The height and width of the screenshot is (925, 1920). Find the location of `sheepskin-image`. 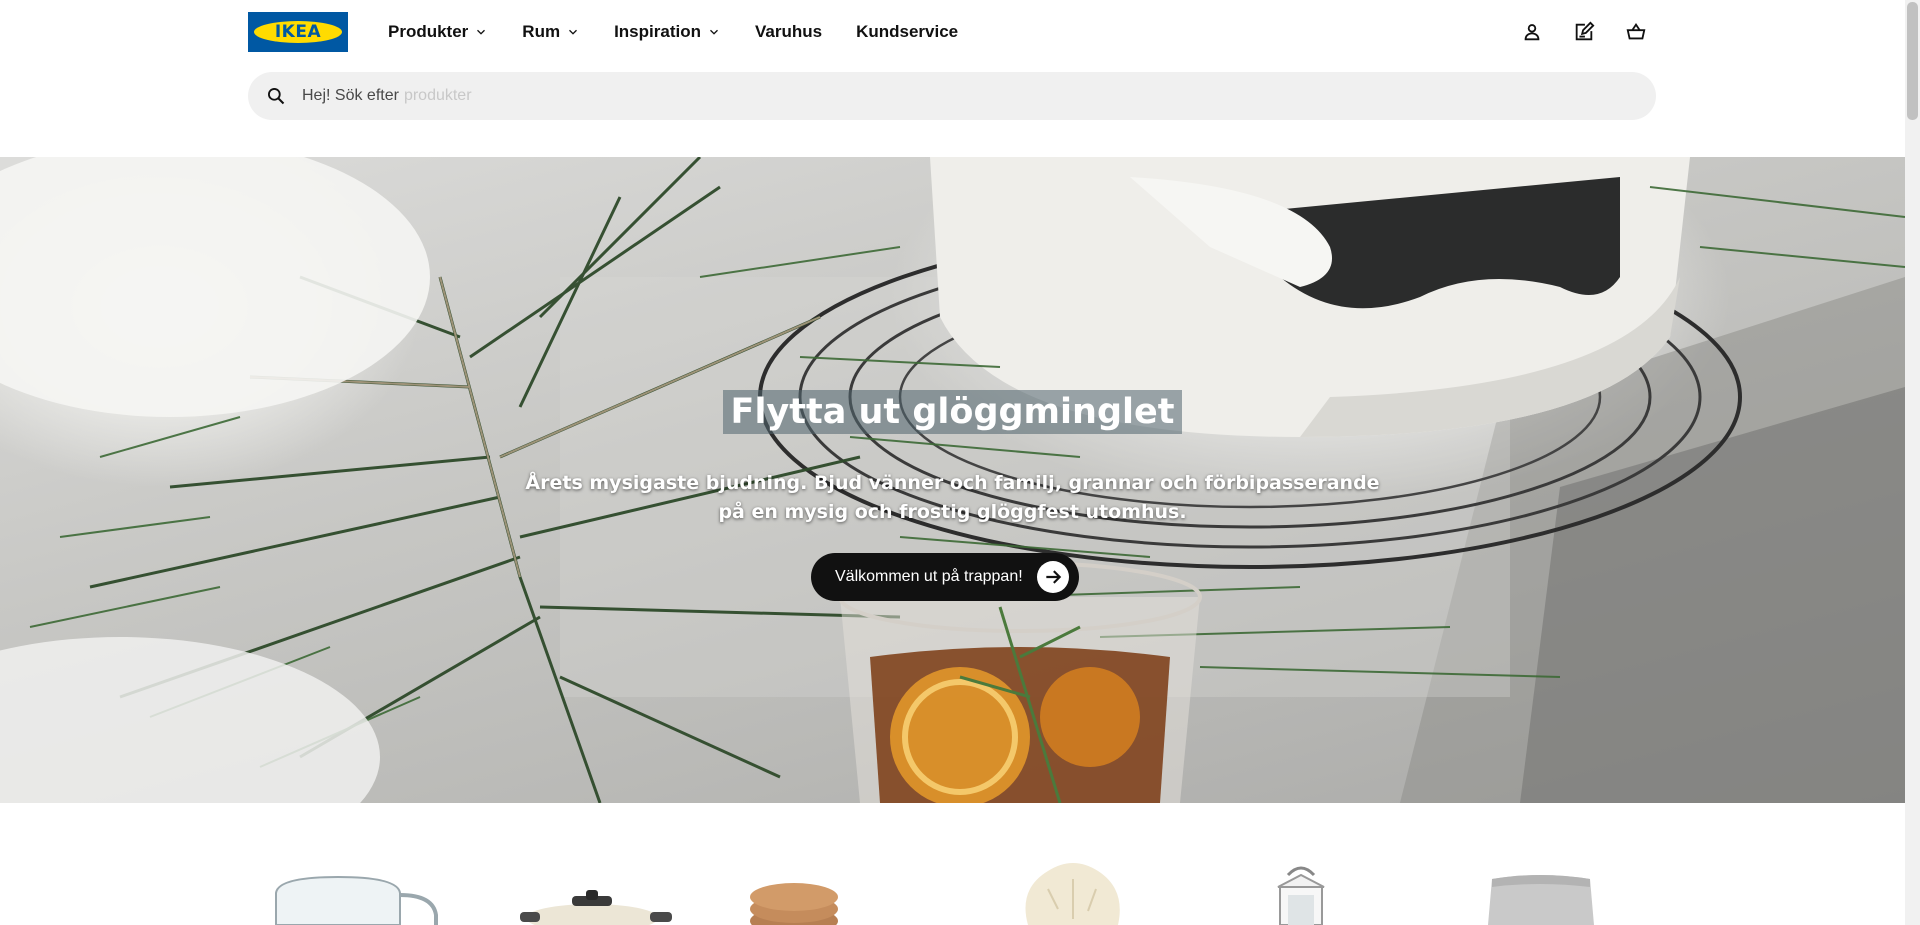

sheepskin-image is located at coordinates (1073, 892).